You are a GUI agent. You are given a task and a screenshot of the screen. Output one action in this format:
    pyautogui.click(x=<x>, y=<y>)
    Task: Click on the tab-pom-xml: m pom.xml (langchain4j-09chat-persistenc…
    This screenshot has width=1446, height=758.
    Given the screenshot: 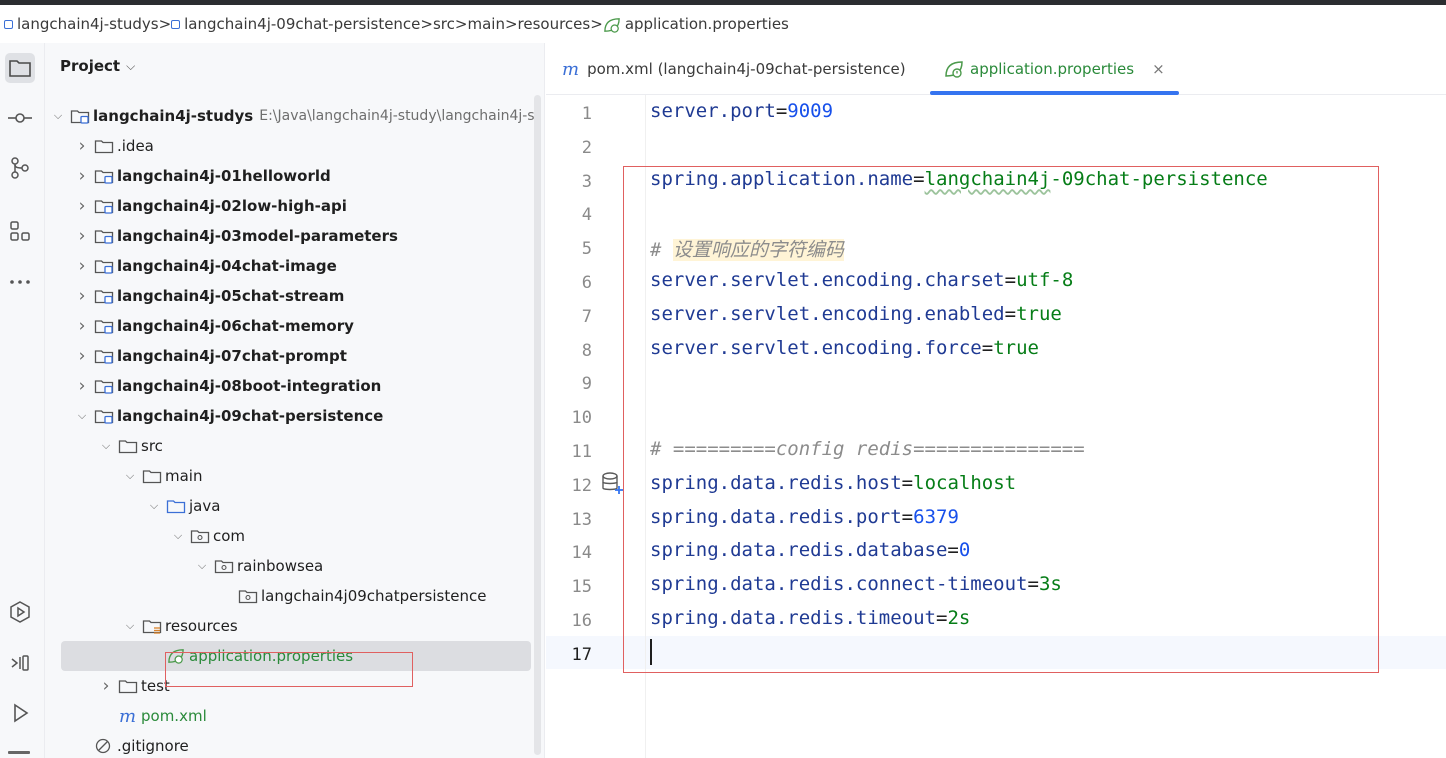 What is the action you would take?
    pyautogui.click(x=734, y=69)
    